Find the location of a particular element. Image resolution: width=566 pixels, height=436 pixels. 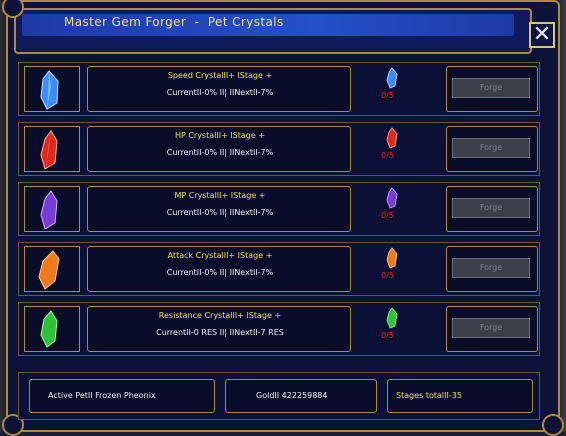

crystal-name: MP CrystalII+ IStage + is located at coordinates (220, 195).